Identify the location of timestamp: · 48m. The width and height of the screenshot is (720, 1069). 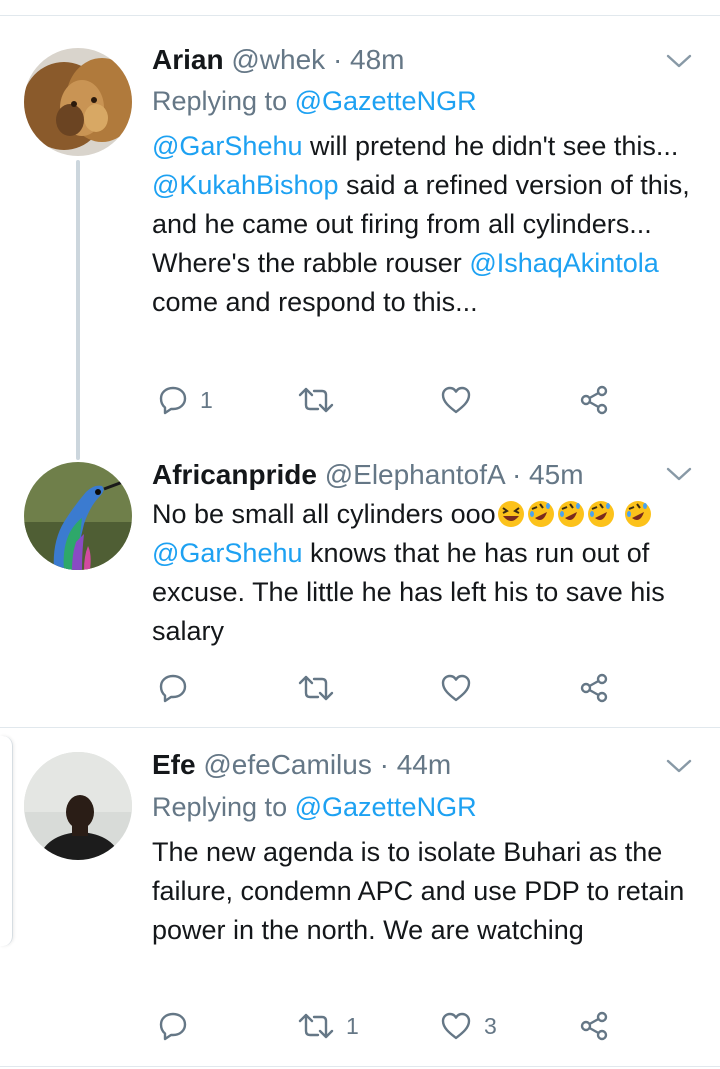
(368, 59).